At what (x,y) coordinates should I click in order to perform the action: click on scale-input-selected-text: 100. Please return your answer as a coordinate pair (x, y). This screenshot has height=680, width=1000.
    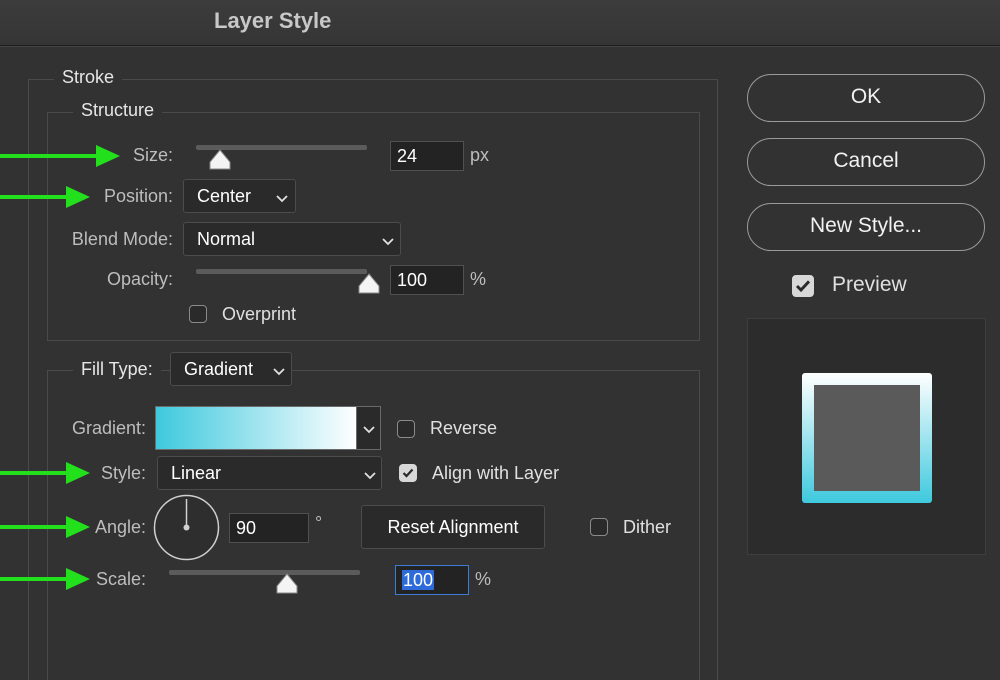
    Looking at the image, I should click on (418, 580).